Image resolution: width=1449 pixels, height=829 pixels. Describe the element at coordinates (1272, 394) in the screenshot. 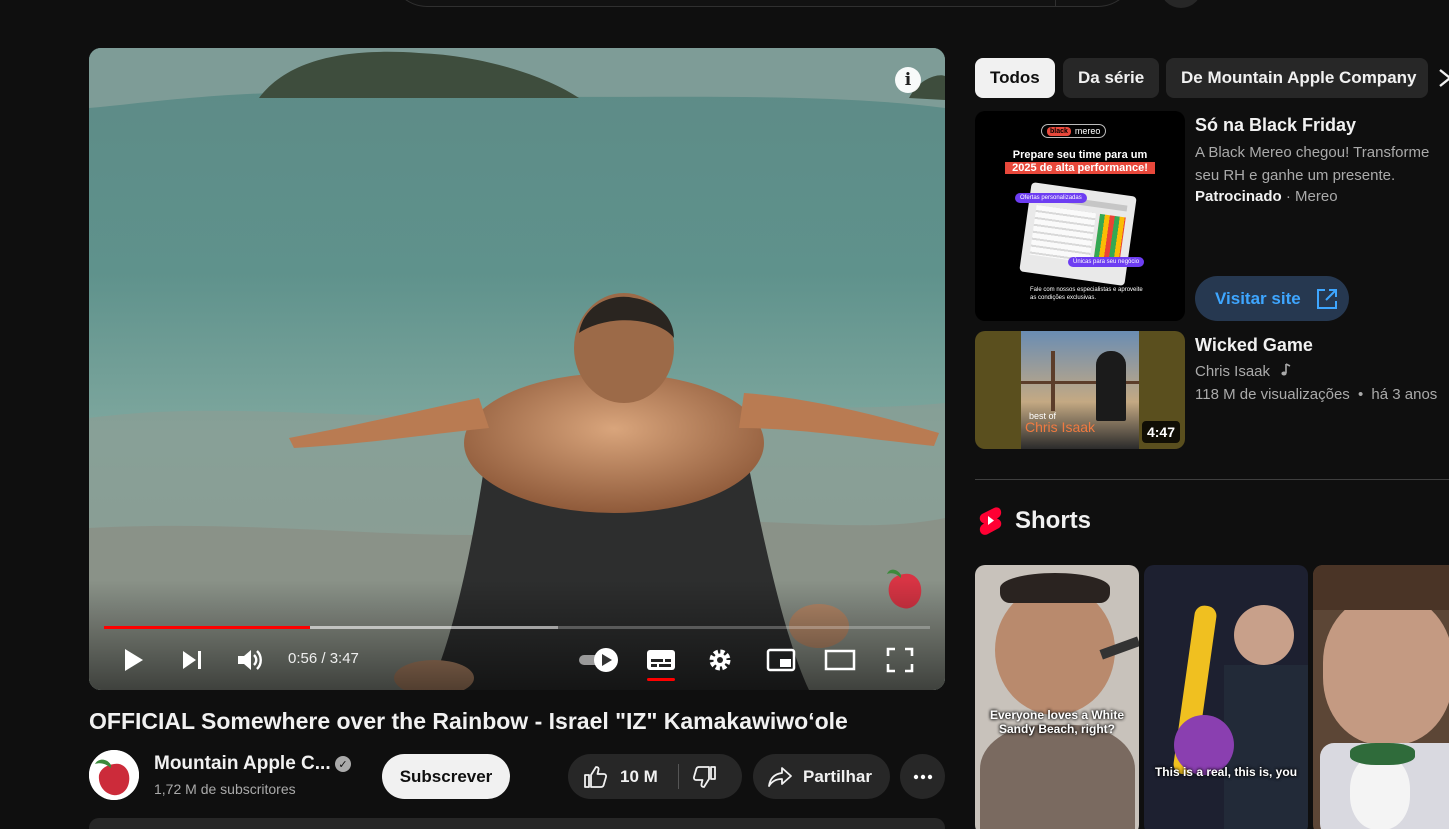

I see `recommended-views: 118 M de visualizações` at that location.